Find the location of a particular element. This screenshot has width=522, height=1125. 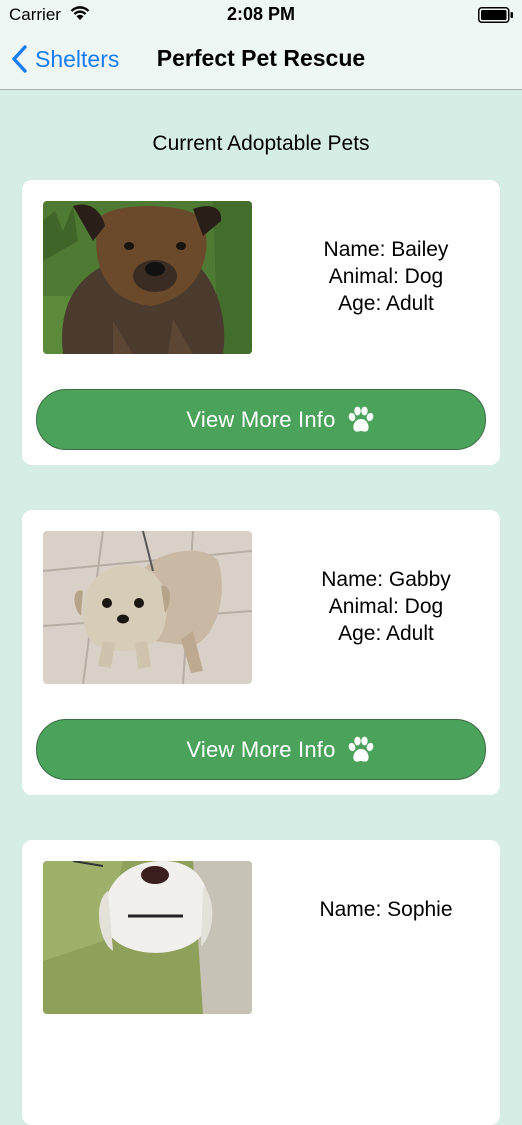

page-title: Perfect Pet Rescue is located at coordinates (261, 58).